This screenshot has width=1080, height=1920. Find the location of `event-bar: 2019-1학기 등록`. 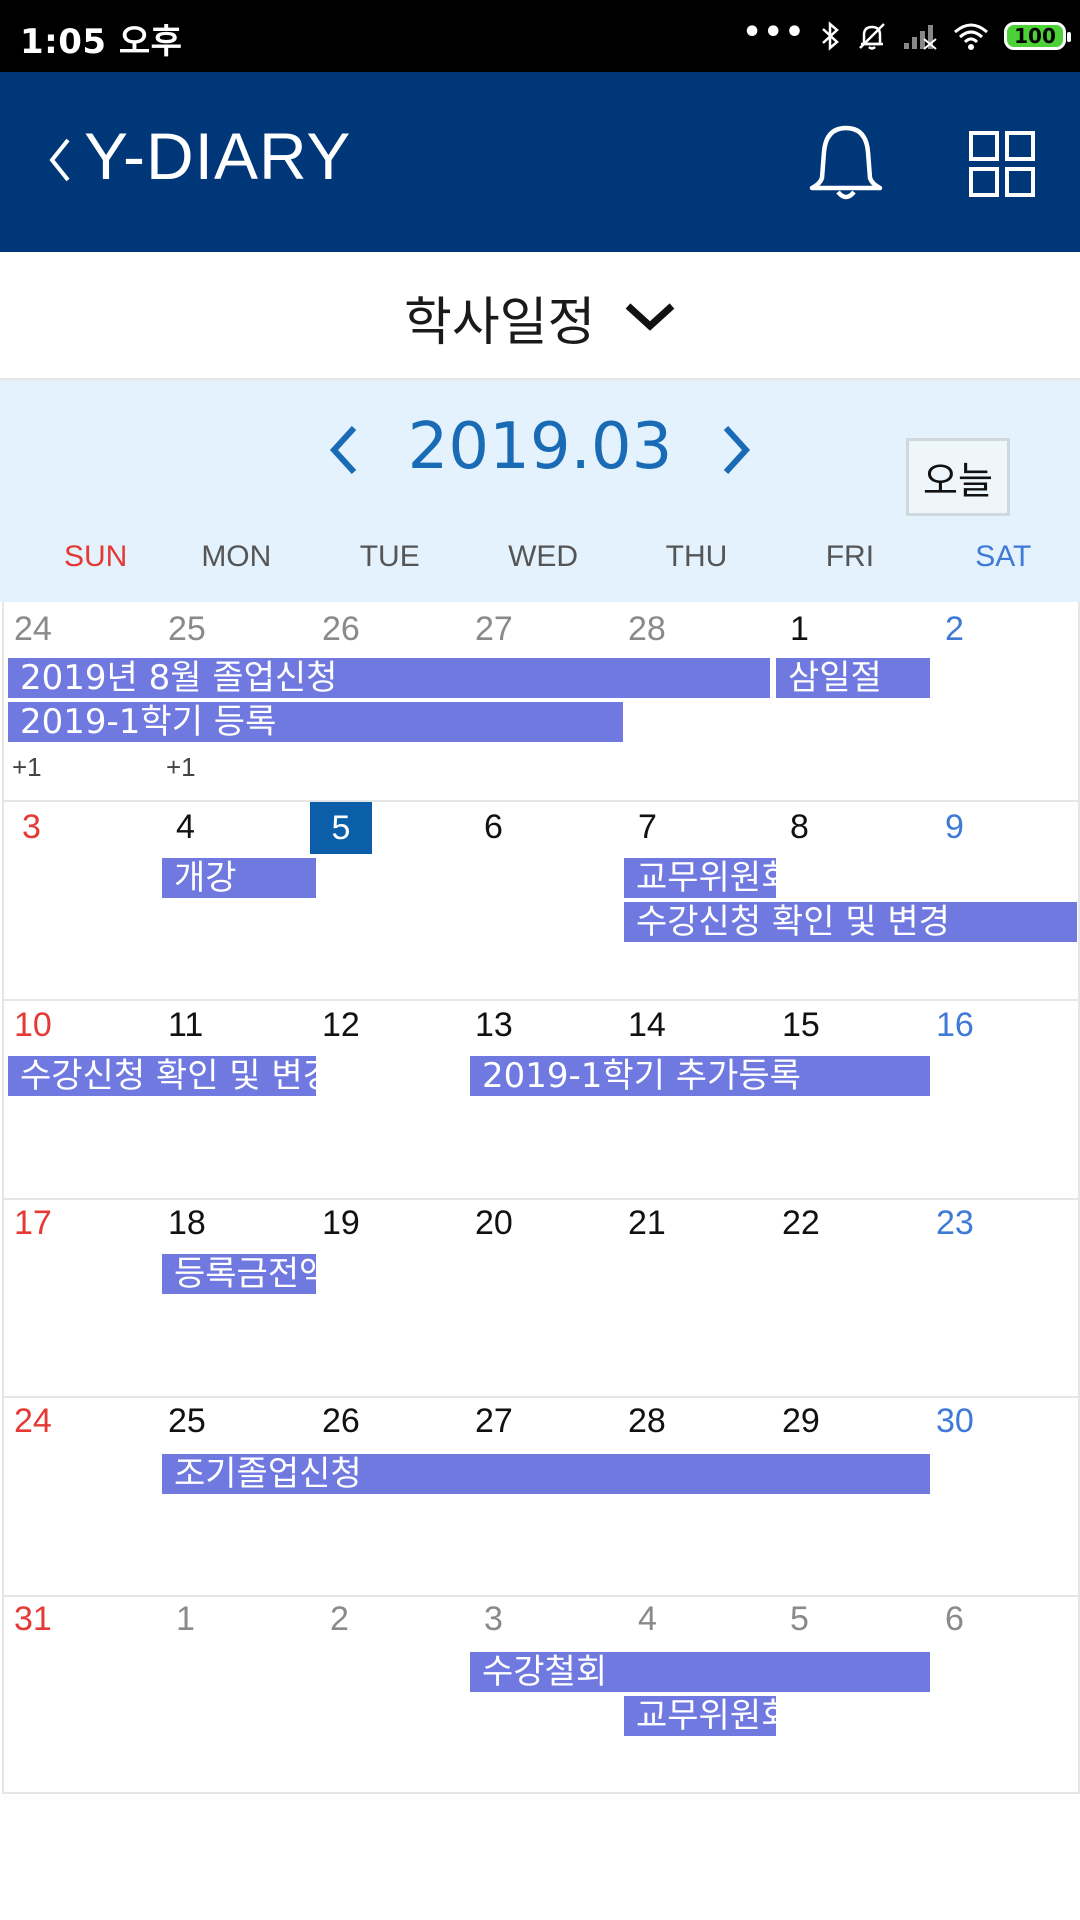

event-bar: 2019-1학기 등록 is located at coordinates (315, 722).